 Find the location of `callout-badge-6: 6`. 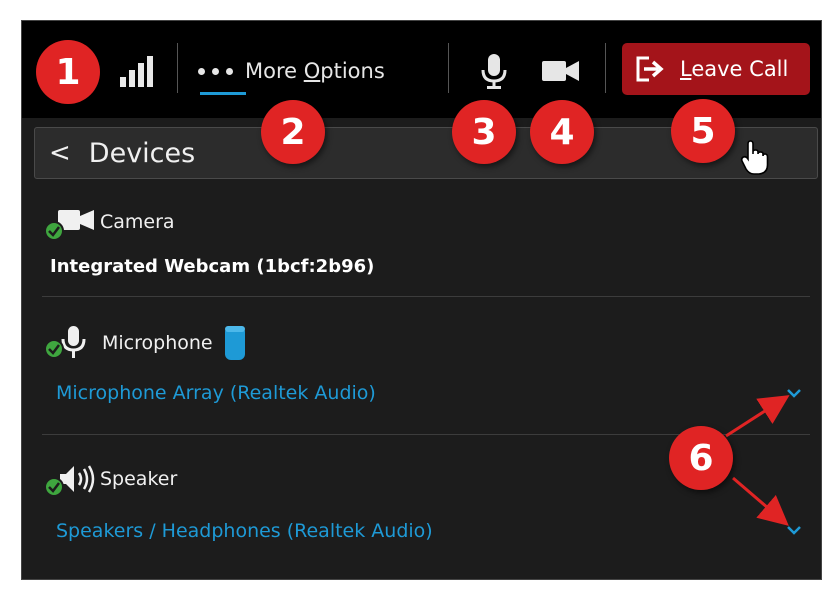

callout-badge-6: 6 is located at coordinates (701, 458).